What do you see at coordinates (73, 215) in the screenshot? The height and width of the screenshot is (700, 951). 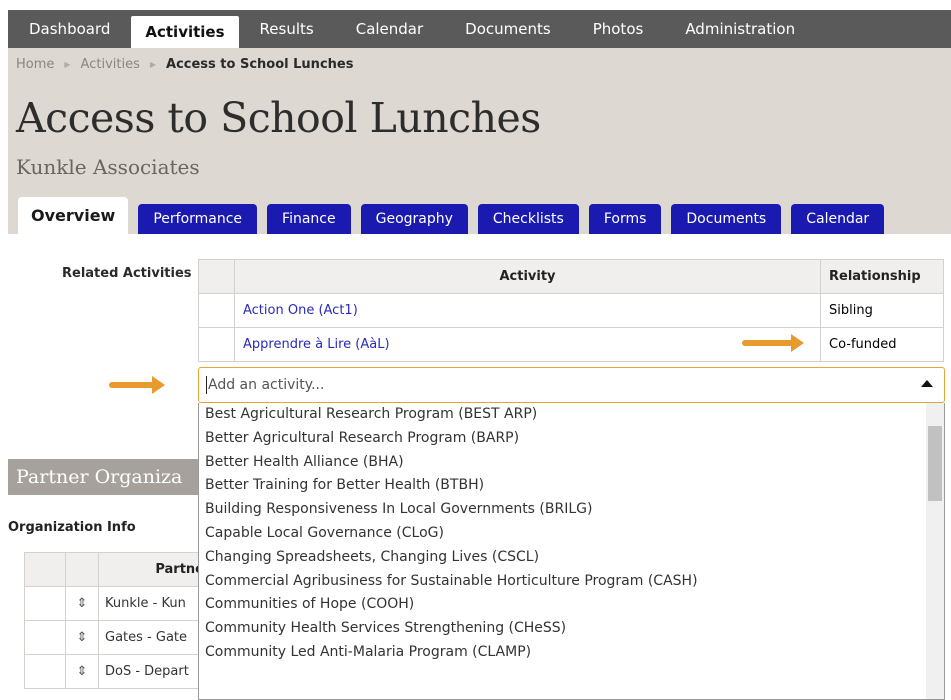 I see `tab-overview: Overview` at bounding box center [73, 215].